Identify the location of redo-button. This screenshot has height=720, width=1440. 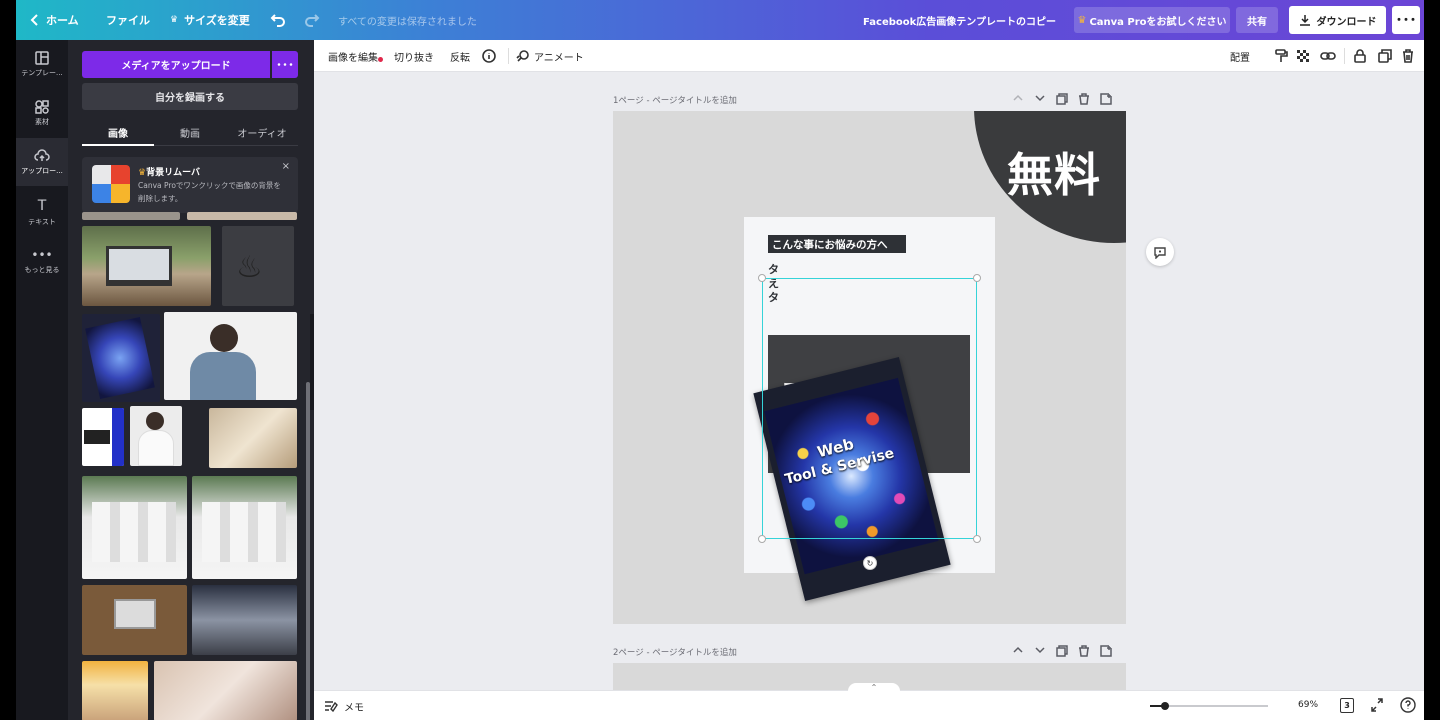
(312, 20).